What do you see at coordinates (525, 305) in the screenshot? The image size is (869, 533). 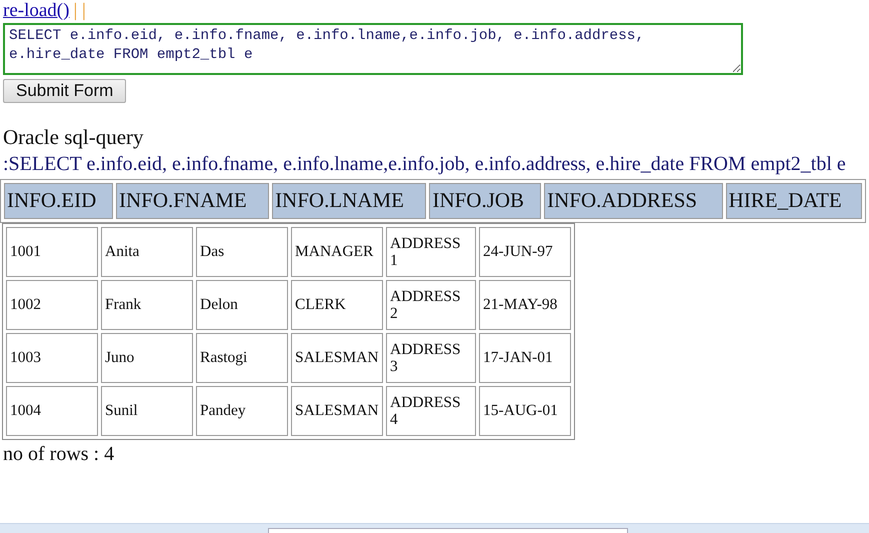 I see `table-cell: 21-MAY-98` at bounding box center [525, 305].